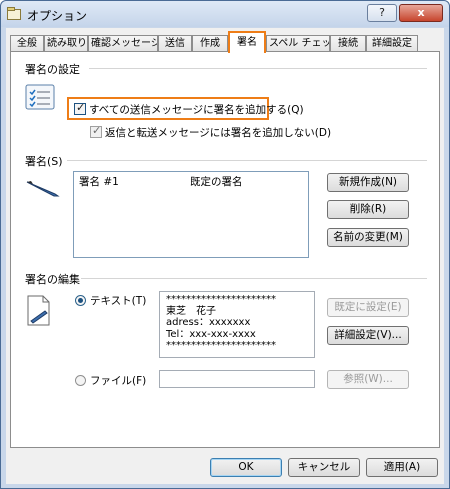  I want to click on no-reply-signature-checkbox: ✓, so click(96, 131).